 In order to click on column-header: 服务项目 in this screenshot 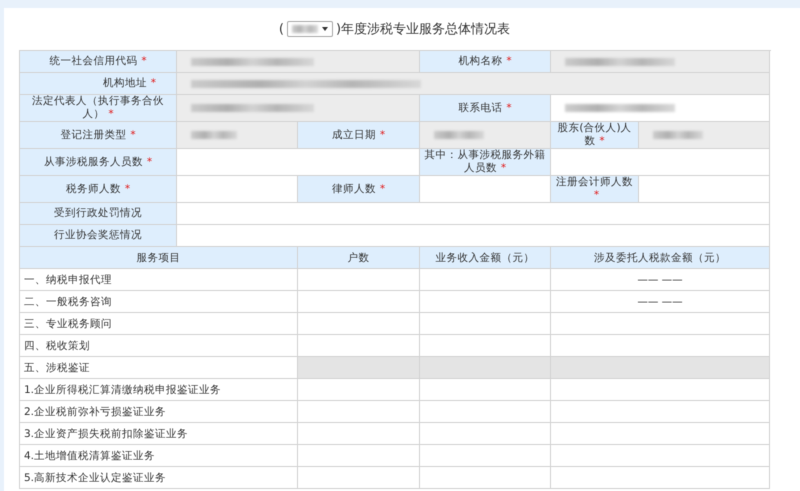, I will do `click(159, 258)`.